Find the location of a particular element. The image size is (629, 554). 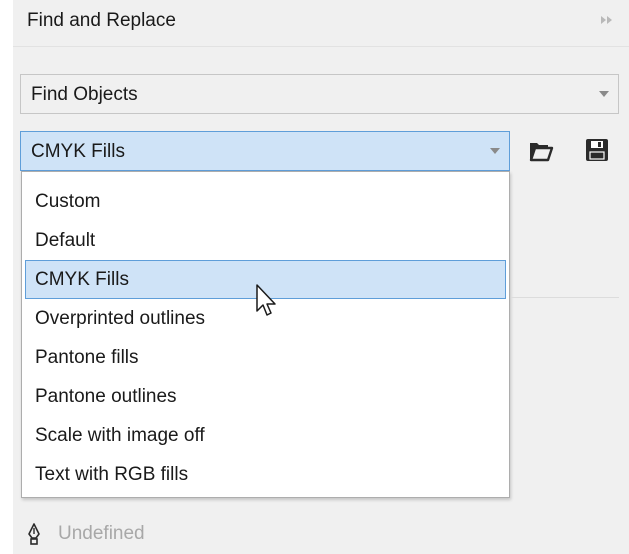

panel-title: Find and Replace is located at coordinates (101, 20).